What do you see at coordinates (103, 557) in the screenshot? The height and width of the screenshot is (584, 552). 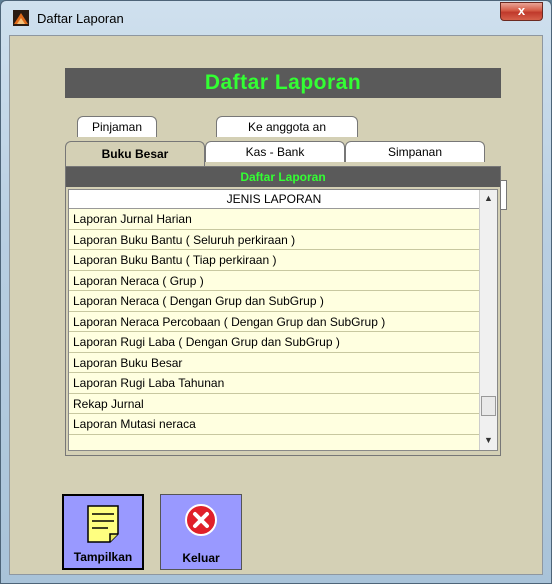 I see `show-report-label: Tampilkan` at bounding box center [103, 557].